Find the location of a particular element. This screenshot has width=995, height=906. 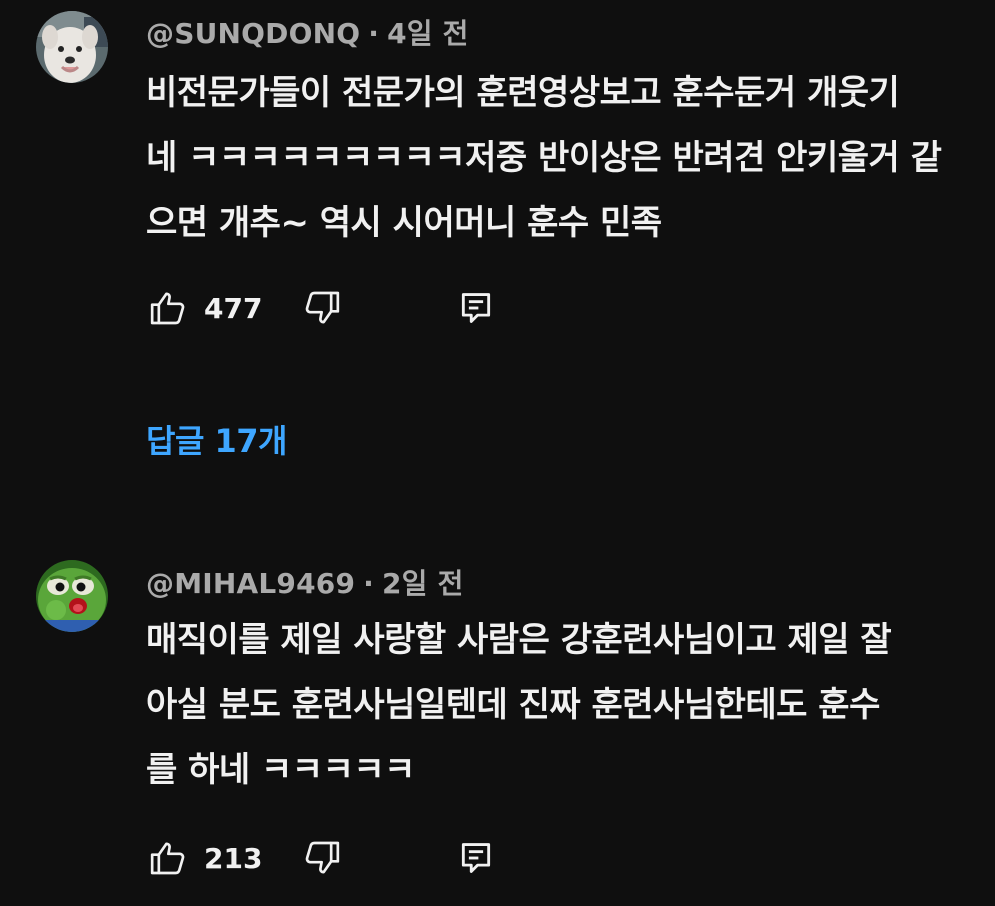

like-count: 213 is located at coordinates (233, 858).